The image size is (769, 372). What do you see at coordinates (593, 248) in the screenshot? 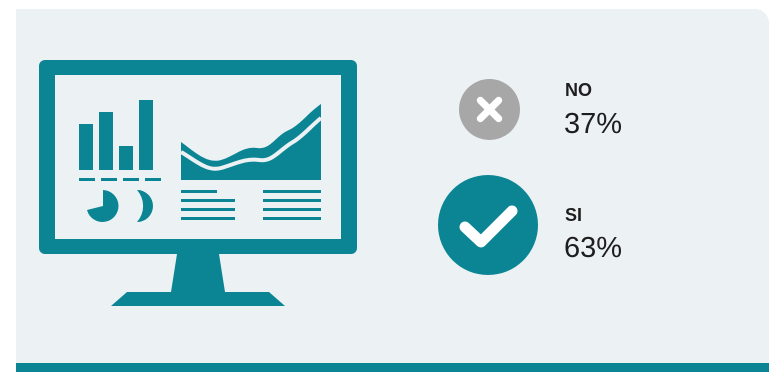
I see `si-percentage: 63%` at bounding box center [593, 248].